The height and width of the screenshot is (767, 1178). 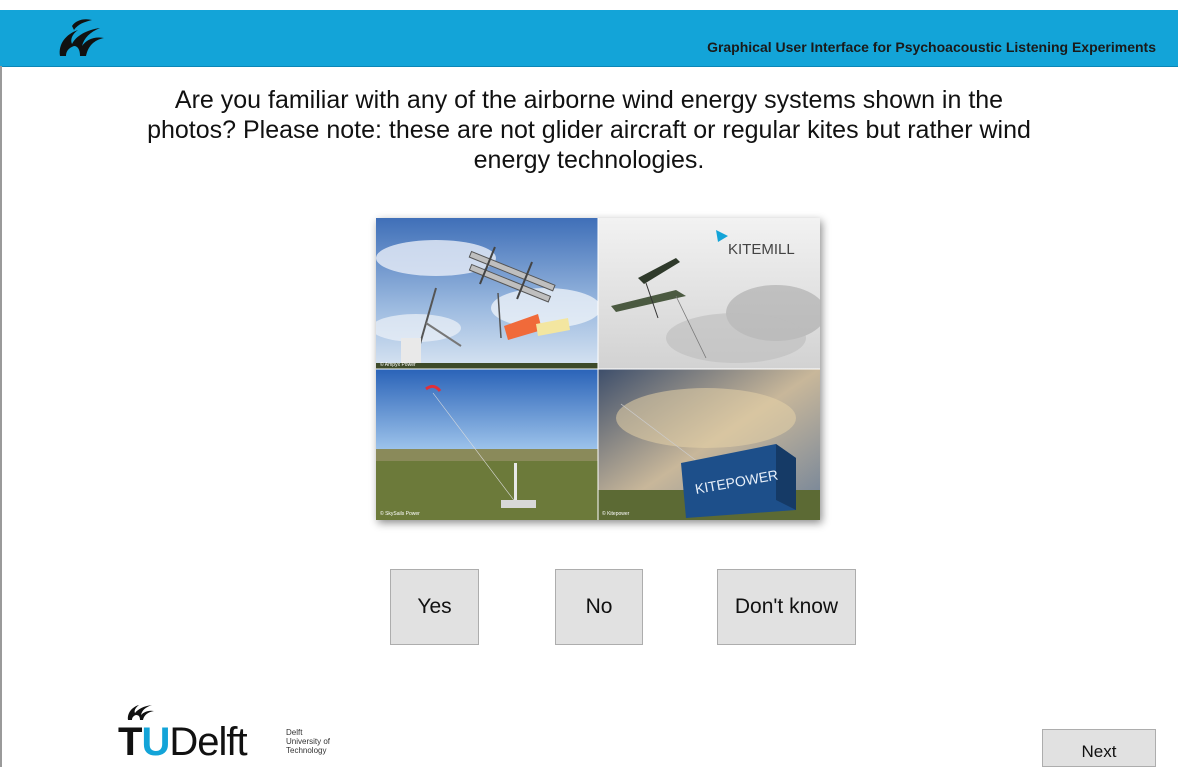 What do you see at coordinates (786, 607) in the screenshot?
I see `dont-know-button: Don't know` at bounding box center [786, 607].